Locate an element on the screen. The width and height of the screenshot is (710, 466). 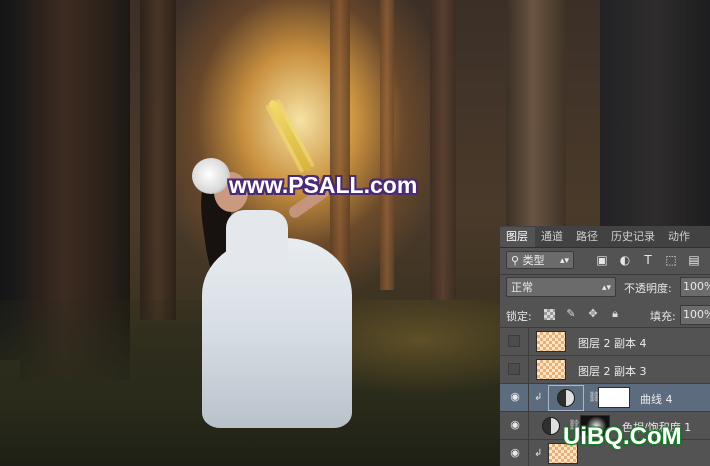
tab-channels: 通道 is located at coordinates (552, 237).